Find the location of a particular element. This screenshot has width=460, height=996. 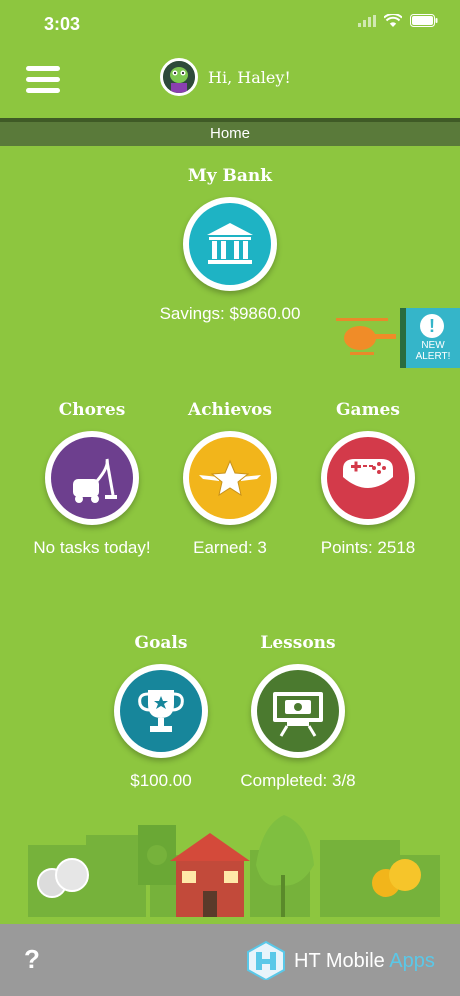

brand-accent: Apps is located at coordinates (412, 961).